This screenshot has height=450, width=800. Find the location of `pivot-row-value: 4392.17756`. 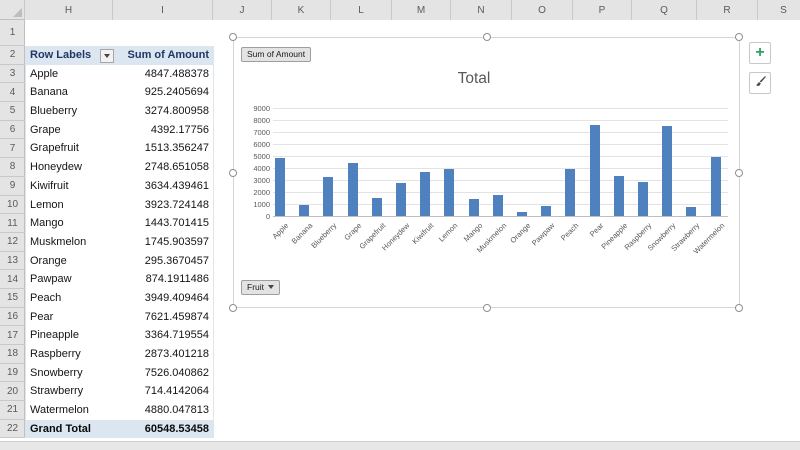

pivot-row-value: 4392.17756 is located at coordinates (179, 129).